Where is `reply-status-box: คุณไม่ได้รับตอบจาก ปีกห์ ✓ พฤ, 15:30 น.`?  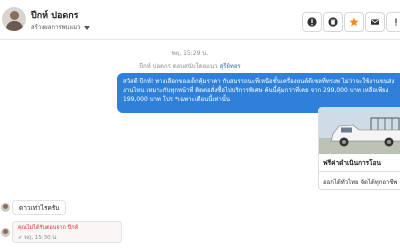 reply-status-box: คุณไม่ได้รับตอบจาก ปีกห์ ✓ พฤ, 15:30 น. is located at coordinates (67, 232).